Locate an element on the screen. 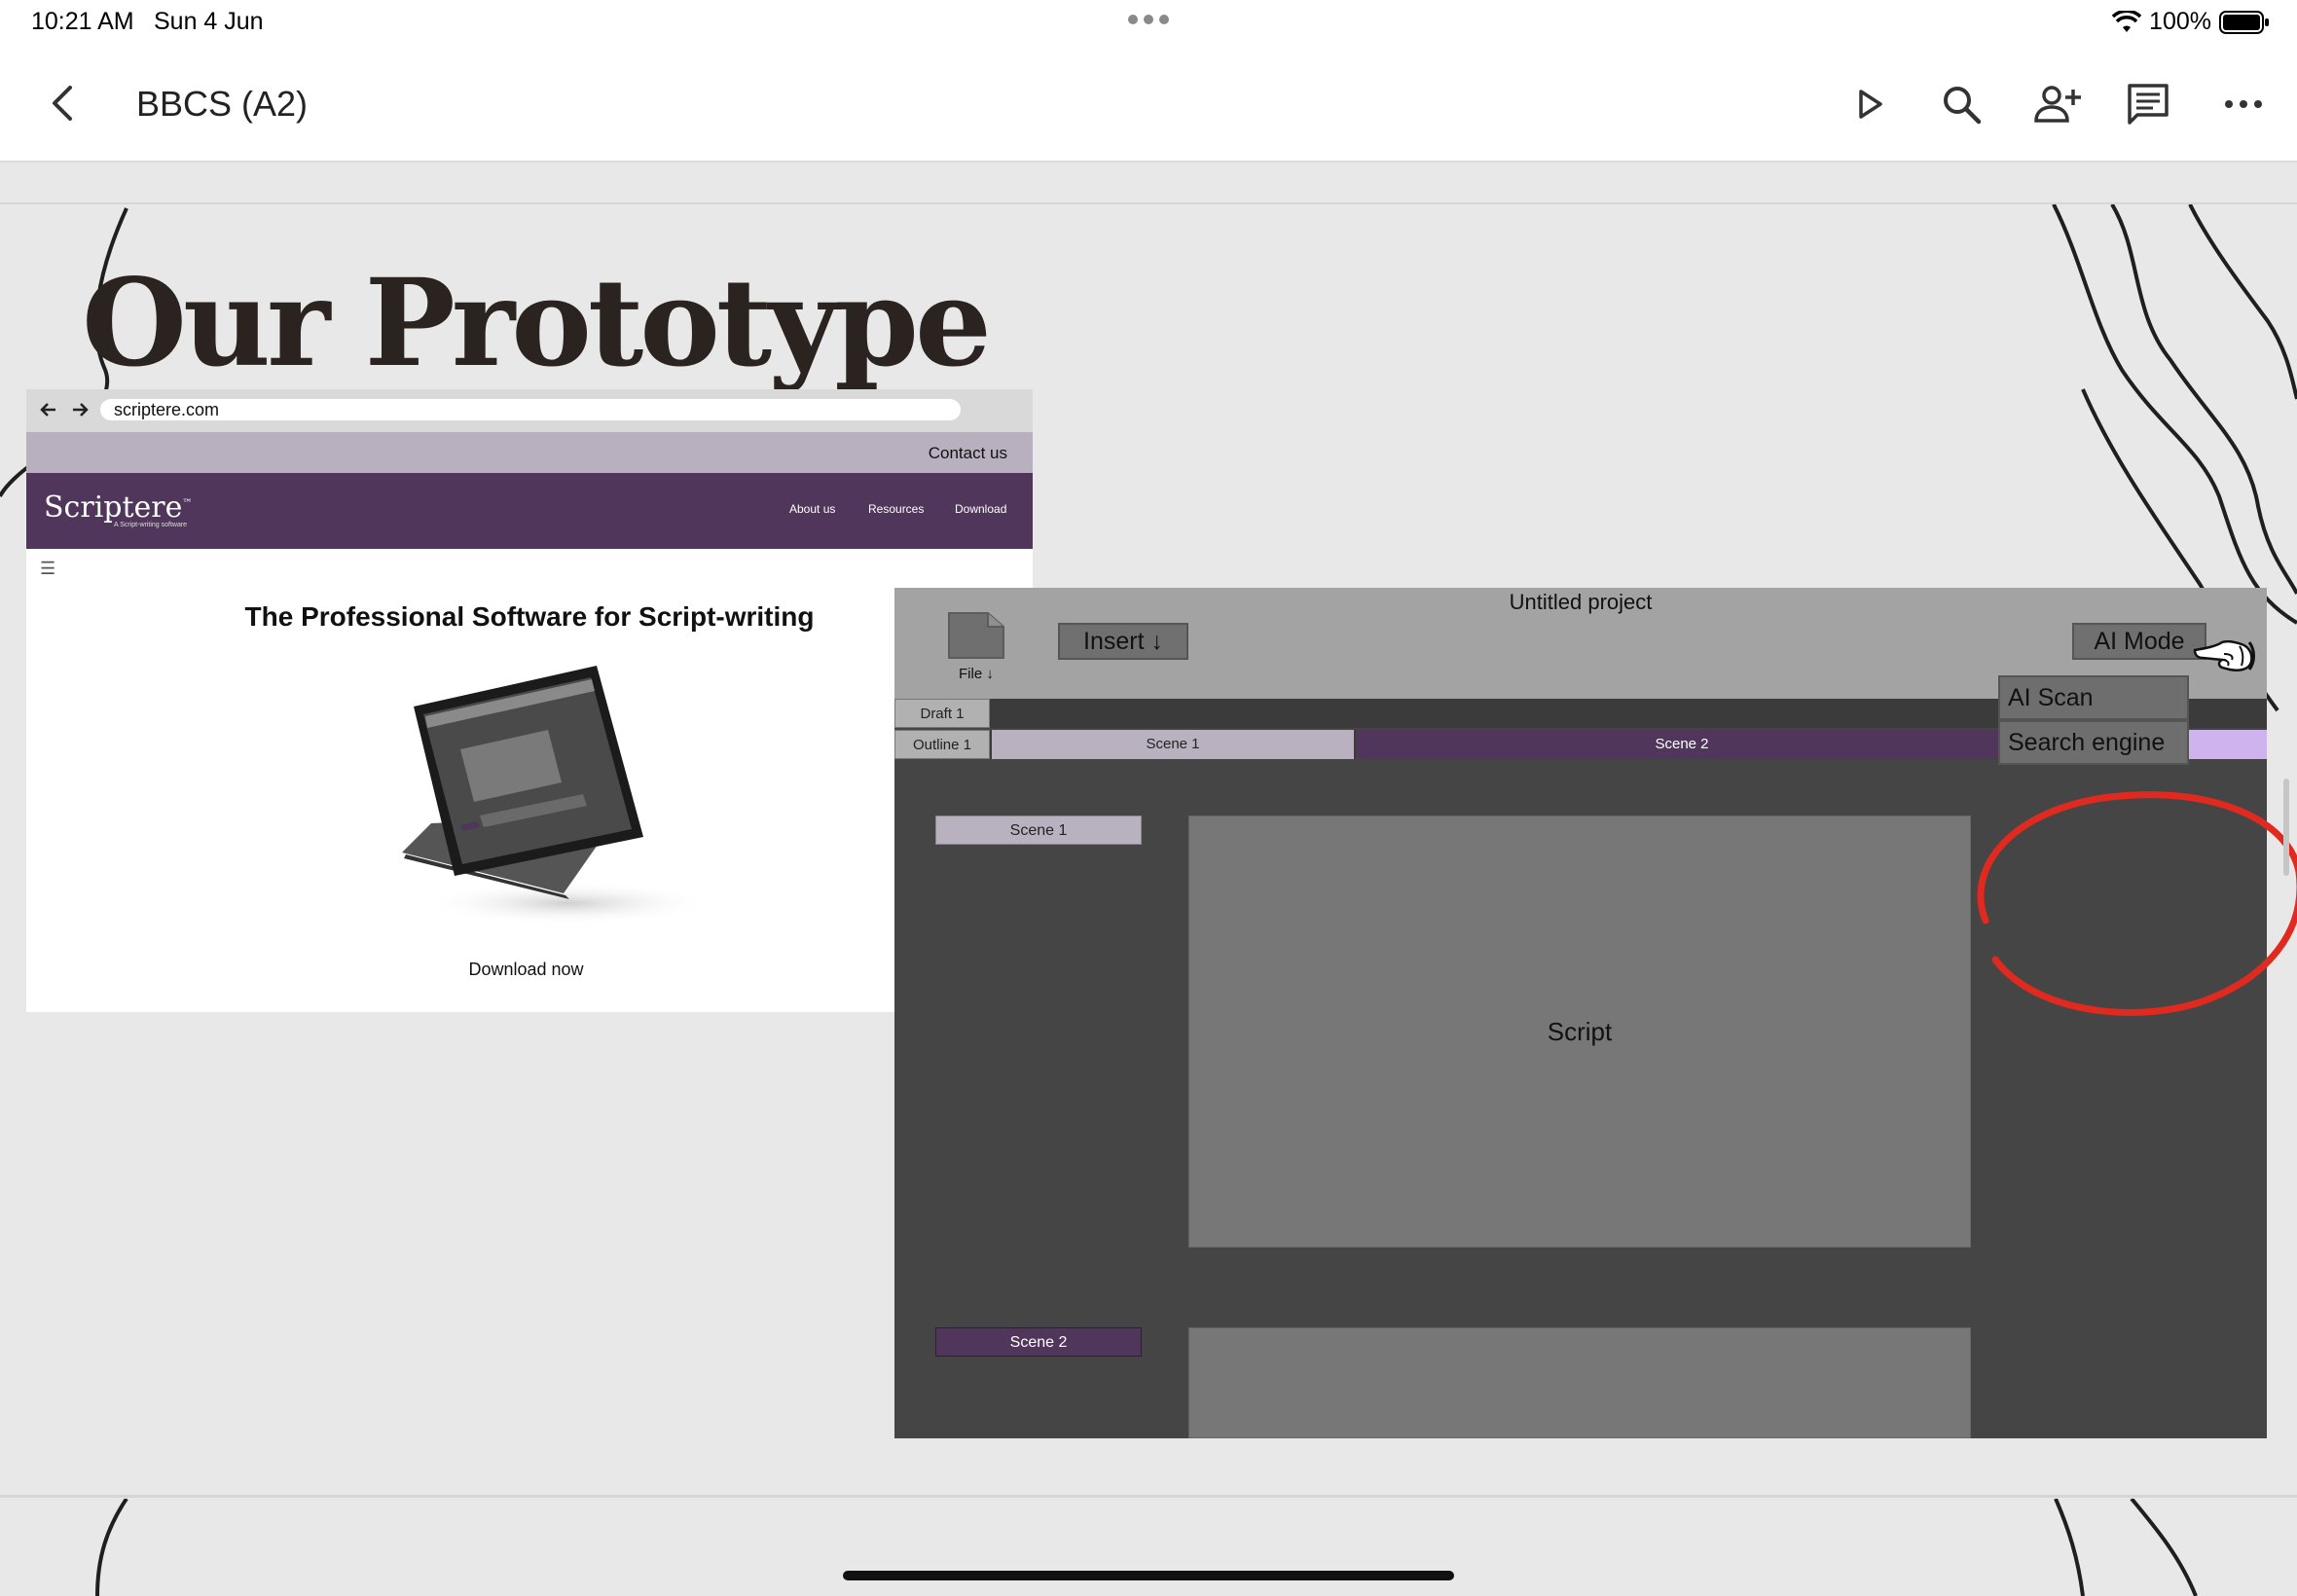  status-bar: 10:21 AM Sun 4 Jun 100% is located at coordinates (1148, 23).